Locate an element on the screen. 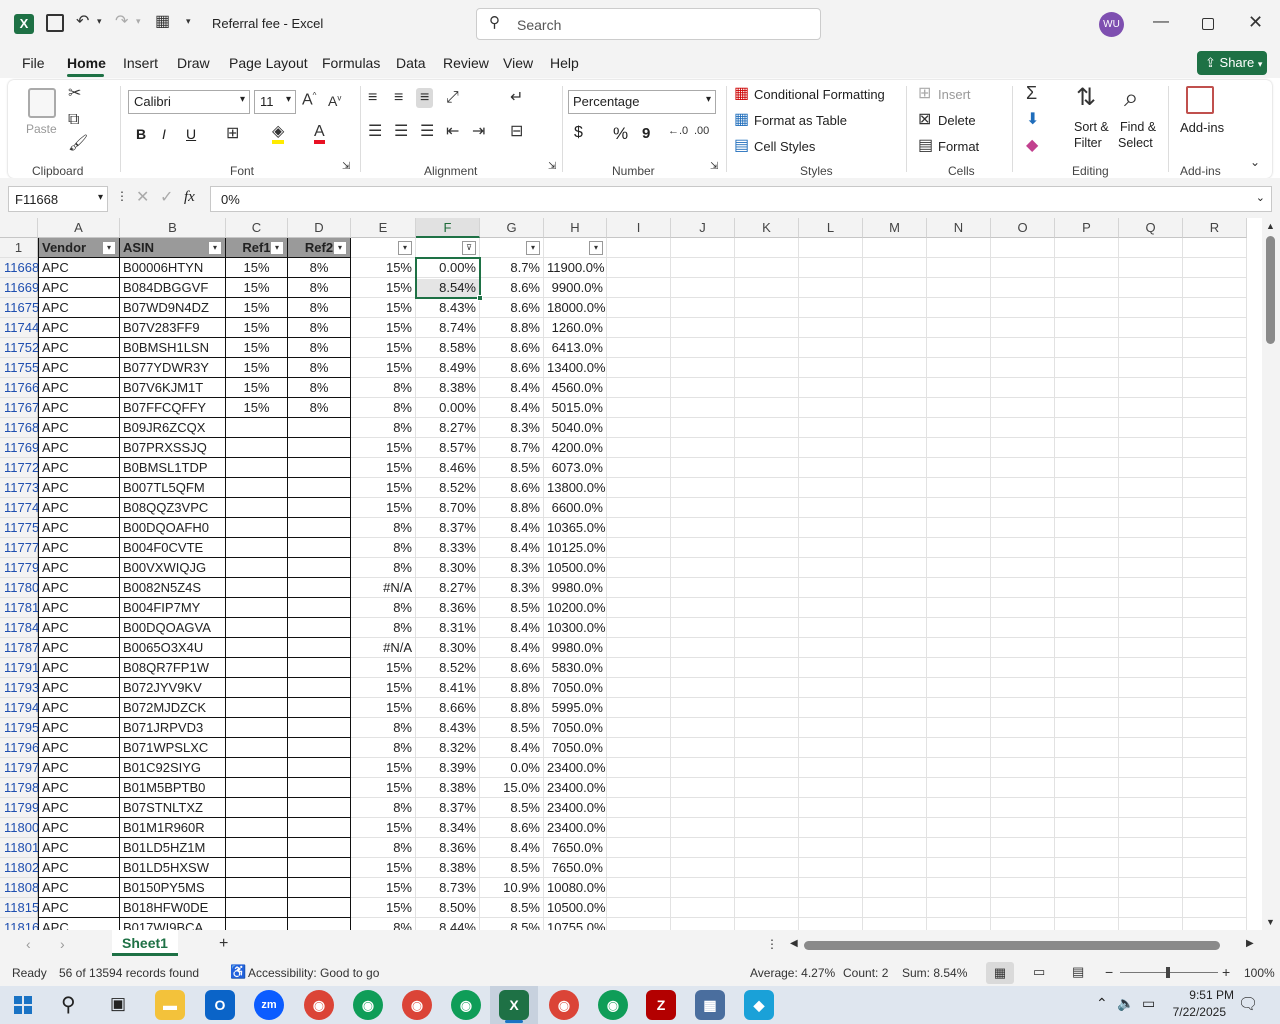 This screenshot has width=1280, height=1024. table-cell: 8.3% is located at coordinates (512, 588).